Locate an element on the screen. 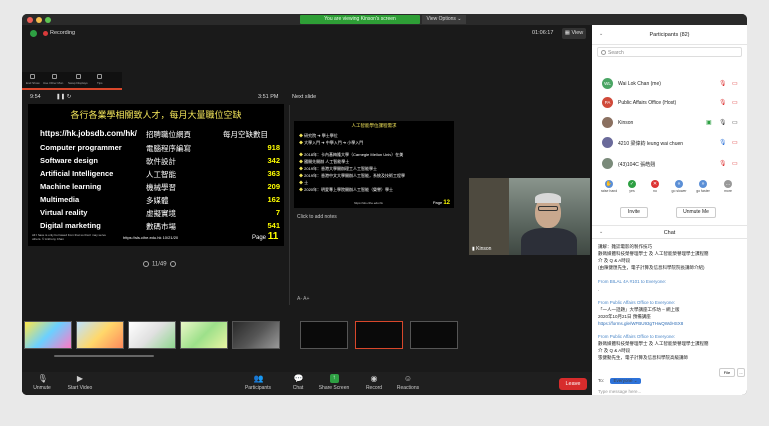 This screenshot has height=426, width=769. view-button: ▦ View is located at coordinates (574, 33).